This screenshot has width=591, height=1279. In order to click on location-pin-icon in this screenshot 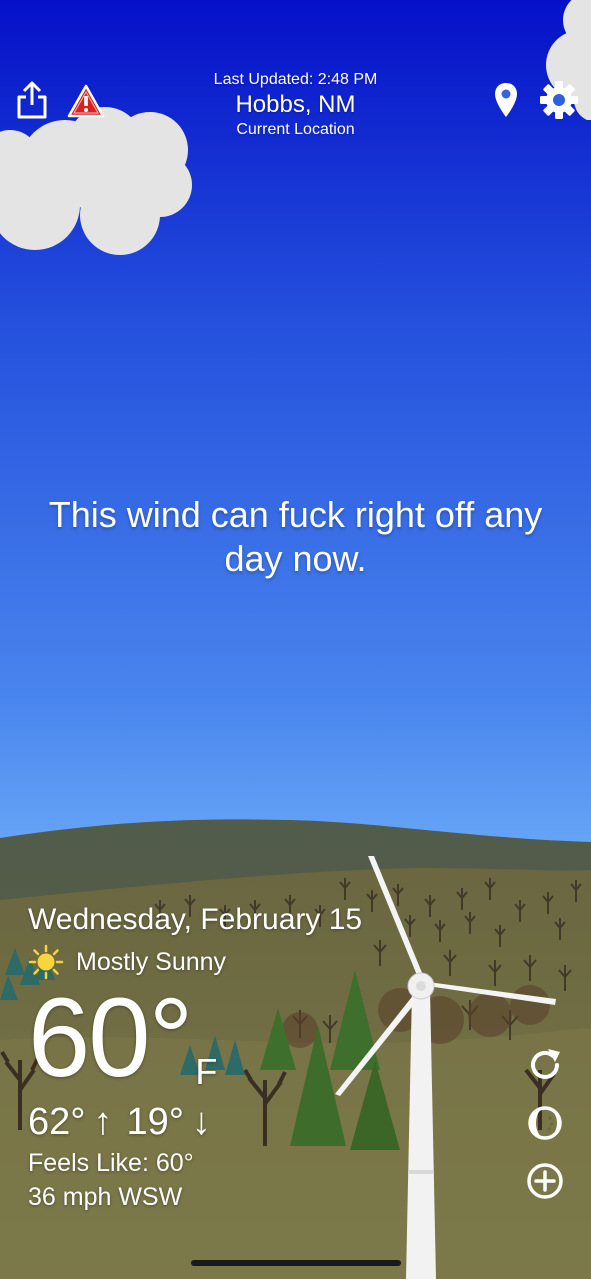, I will do `click(506, 100)`.